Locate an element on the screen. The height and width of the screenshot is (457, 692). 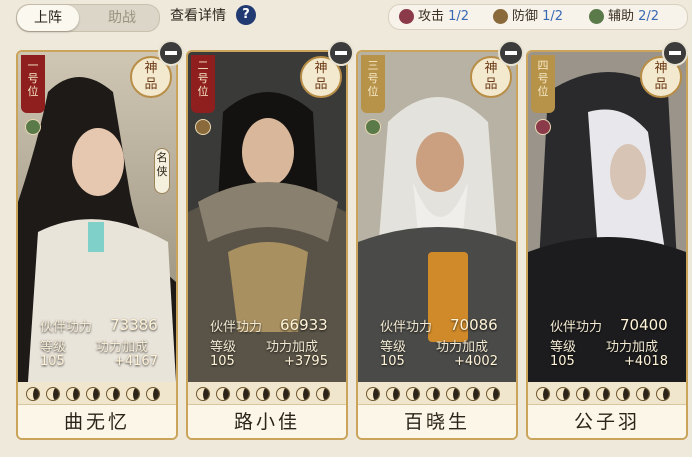
slot-ribbon: 二 号 位 is located at coordinates (203, 84).